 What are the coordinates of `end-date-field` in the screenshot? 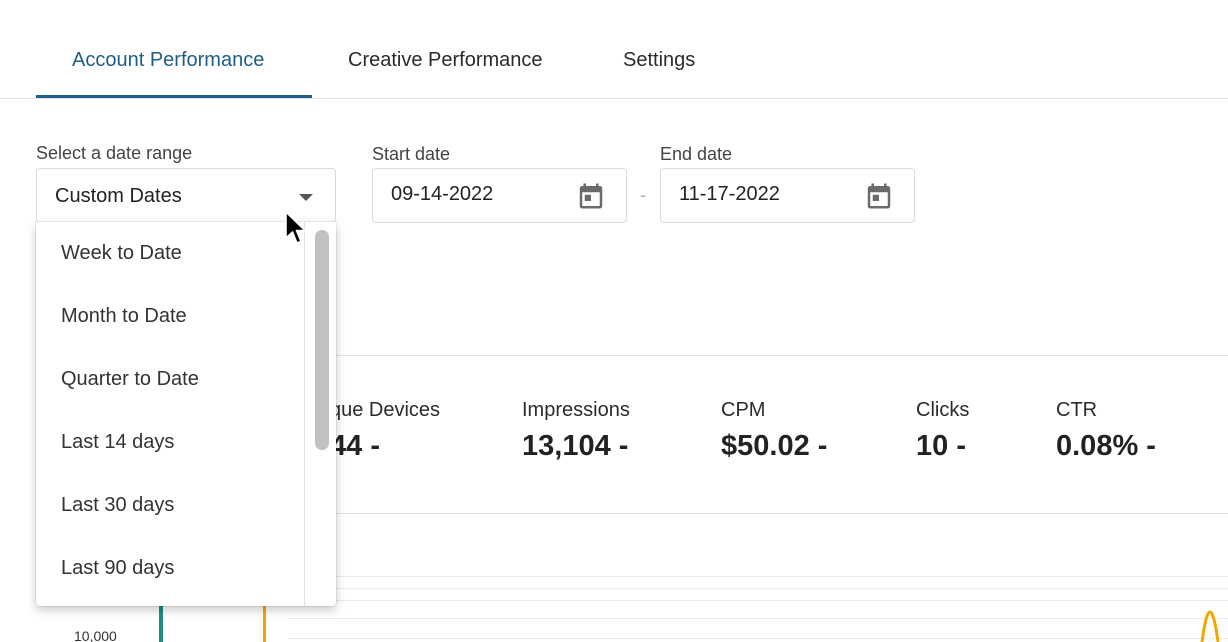 It's located at (787, 195).